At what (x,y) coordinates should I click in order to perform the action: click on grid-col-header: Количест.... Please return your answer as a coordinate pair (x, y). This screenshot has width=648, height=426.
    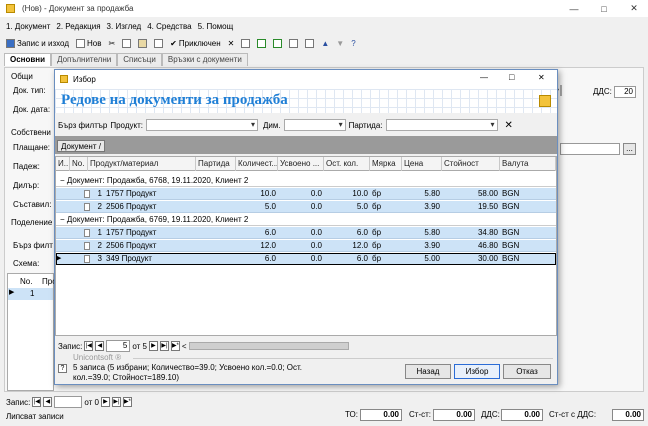
    Looking at the image, I should click on (257, 164).